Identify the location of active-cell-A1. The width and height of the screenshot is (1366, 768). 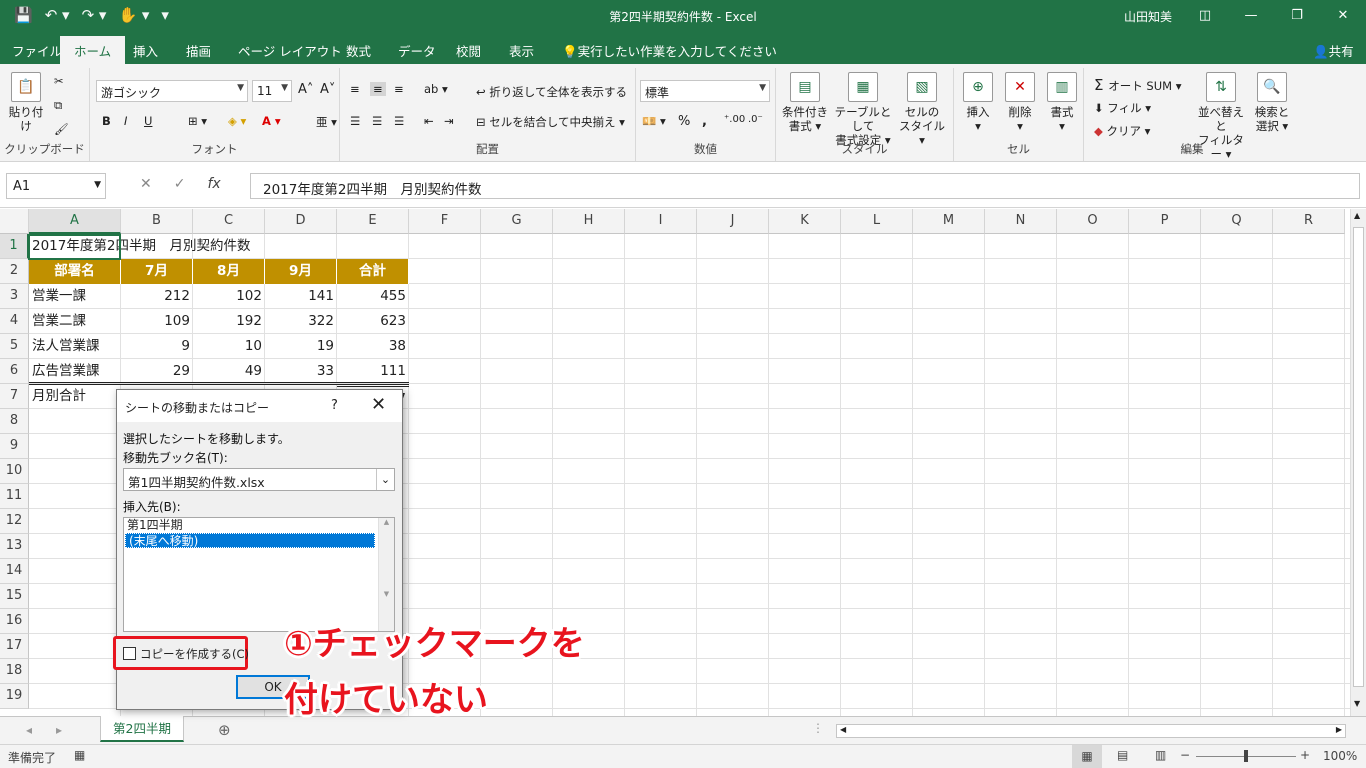
(74, 247).